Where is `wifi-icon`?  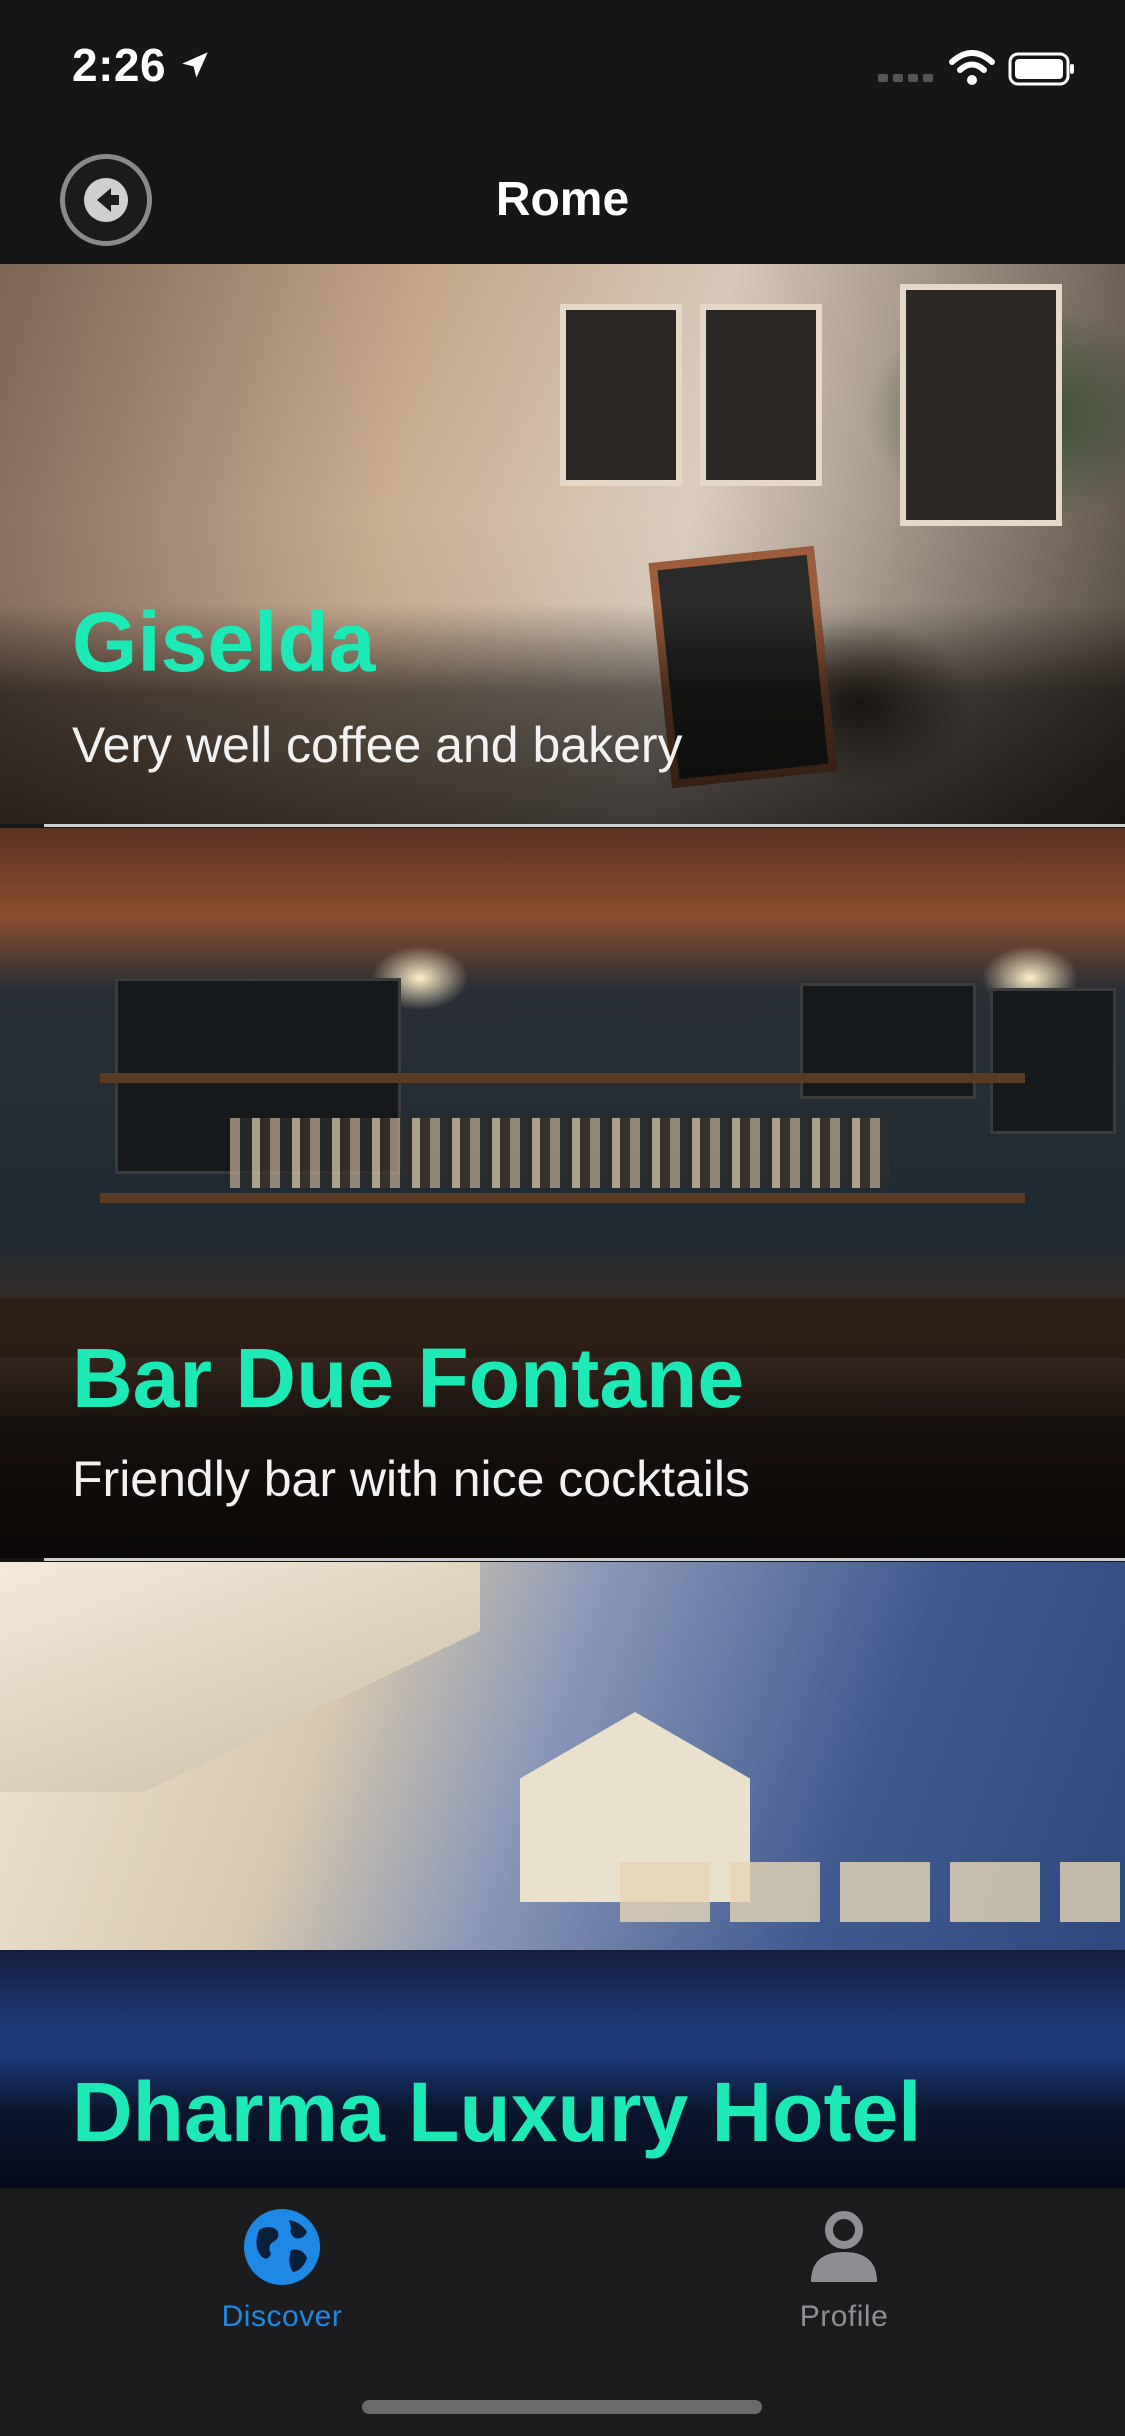
wifi-icon is located at coordinates (972, 67).